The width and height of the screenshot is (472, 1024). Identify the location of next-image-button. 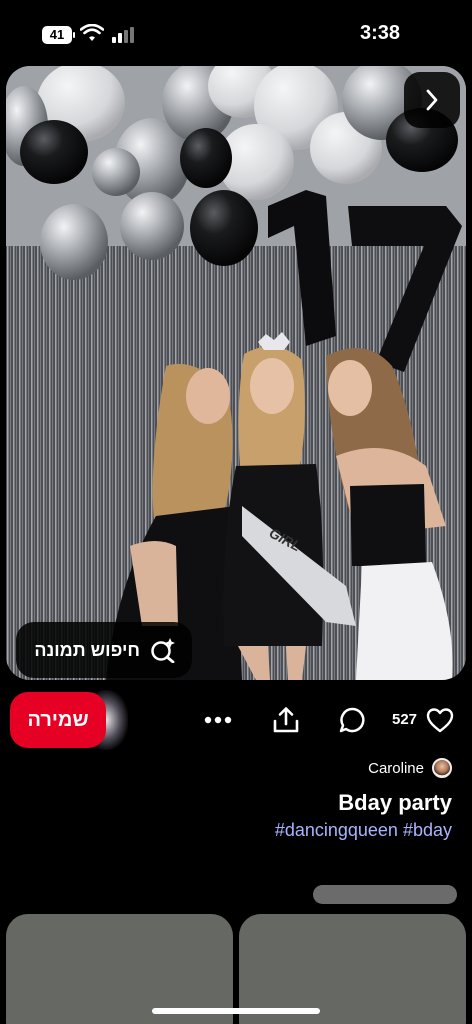
(432, 100).